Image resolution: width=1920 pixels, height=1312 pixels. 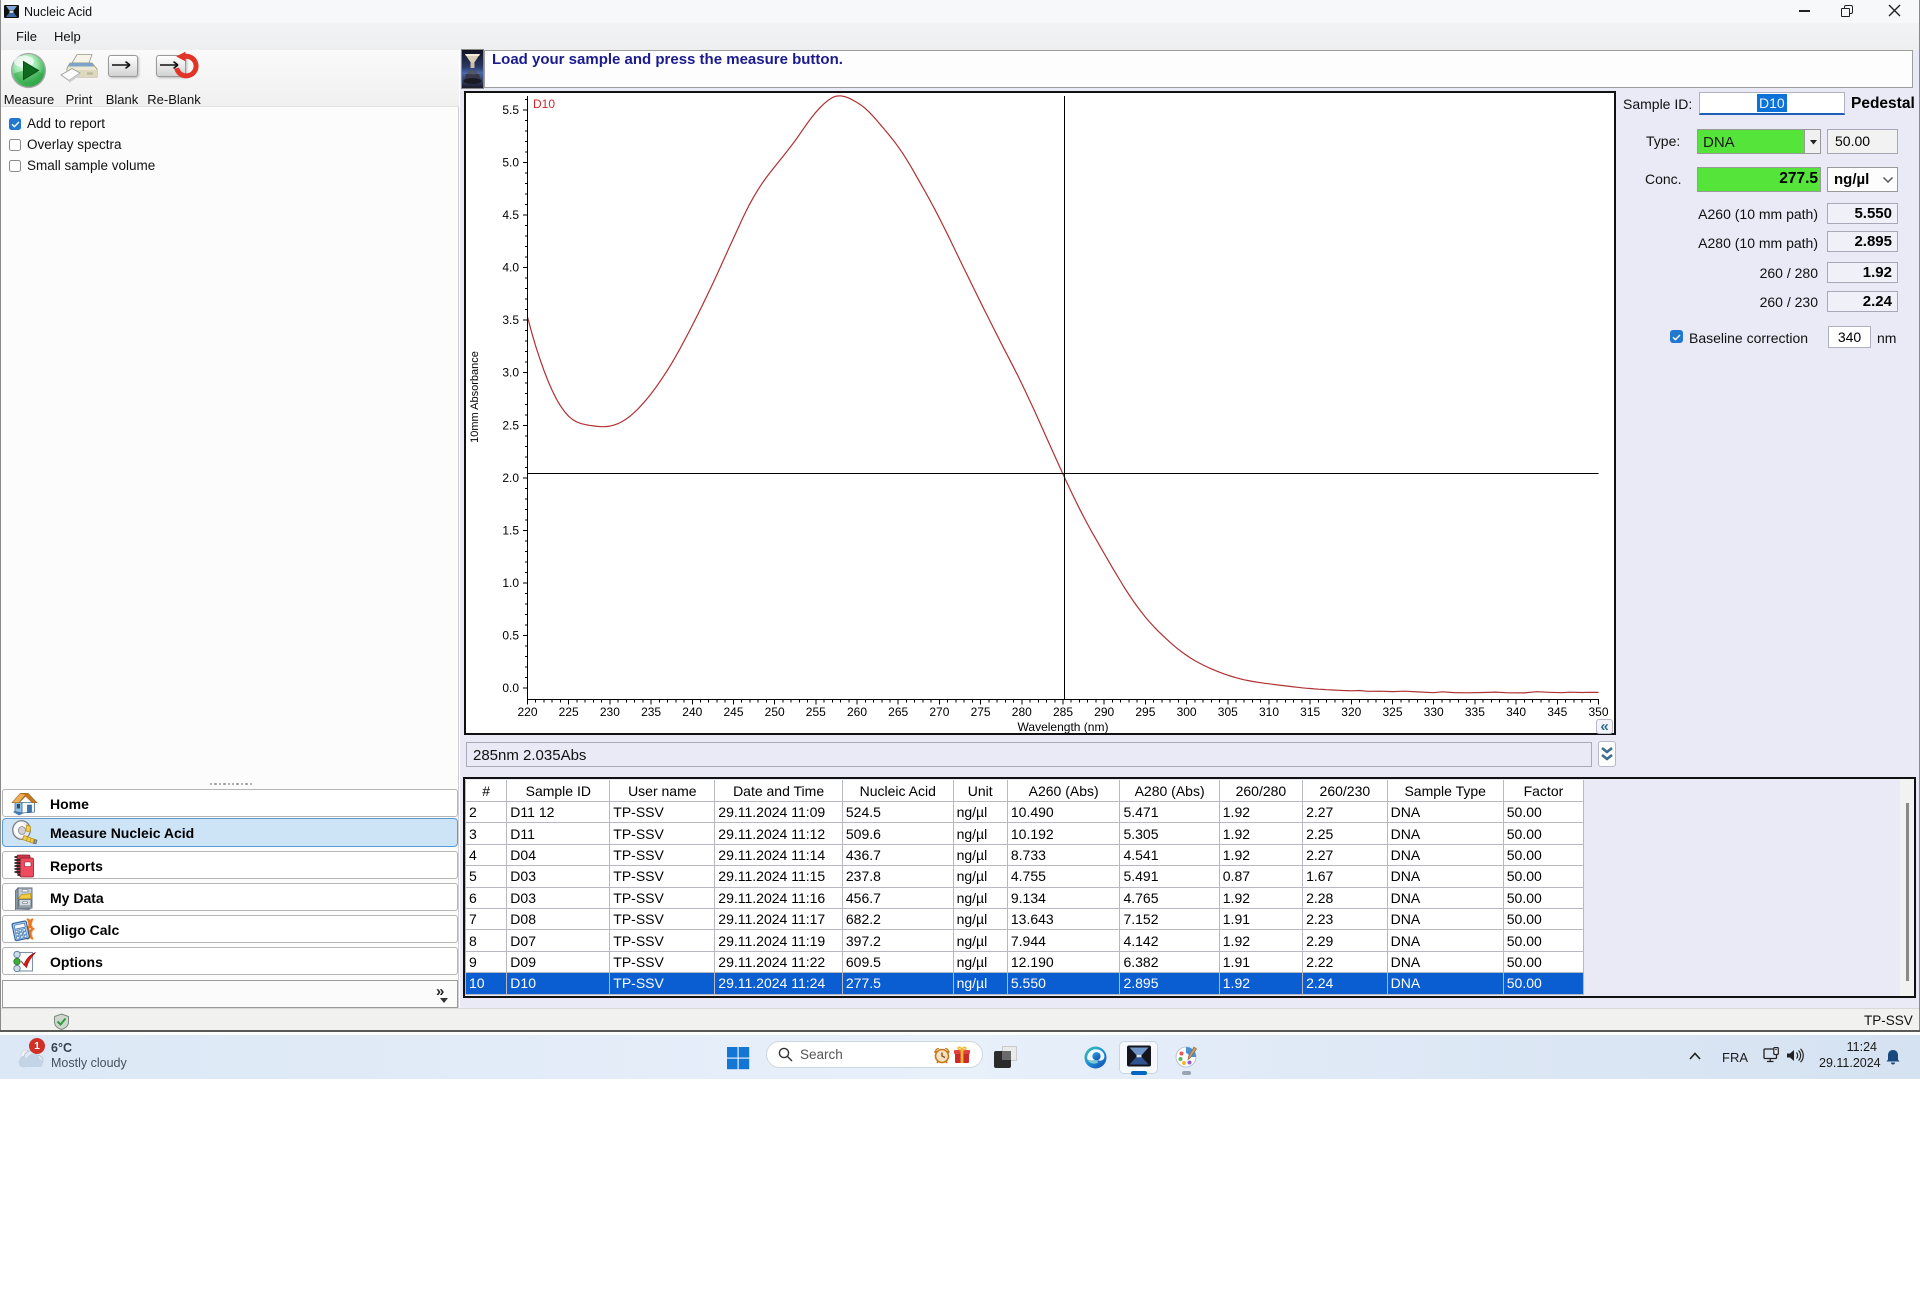 What do you see at coordinates (510, 688) in the screenshot?
I see `svg-text: 0.0` at bounding box center [510, 688].